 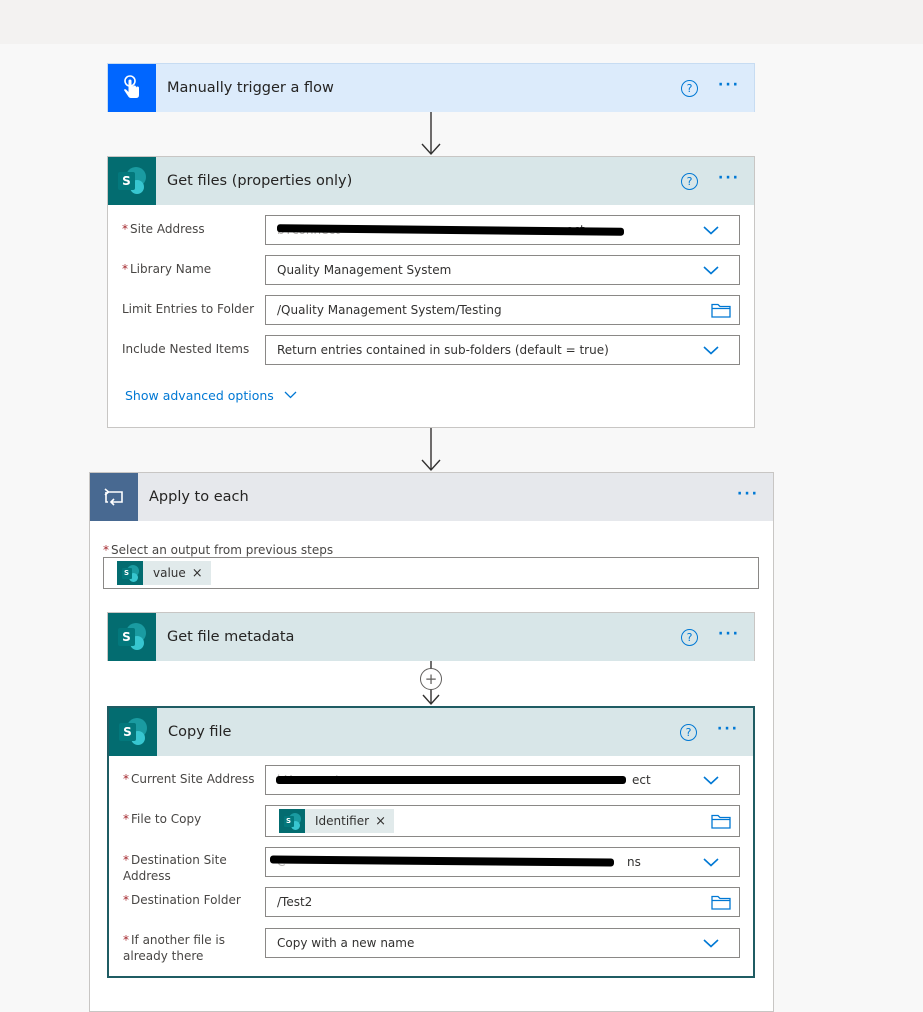 What do you see at coordinates (451, 780) in the screenshot?
I see `redaction-mark` at bounding box center [451, 780].